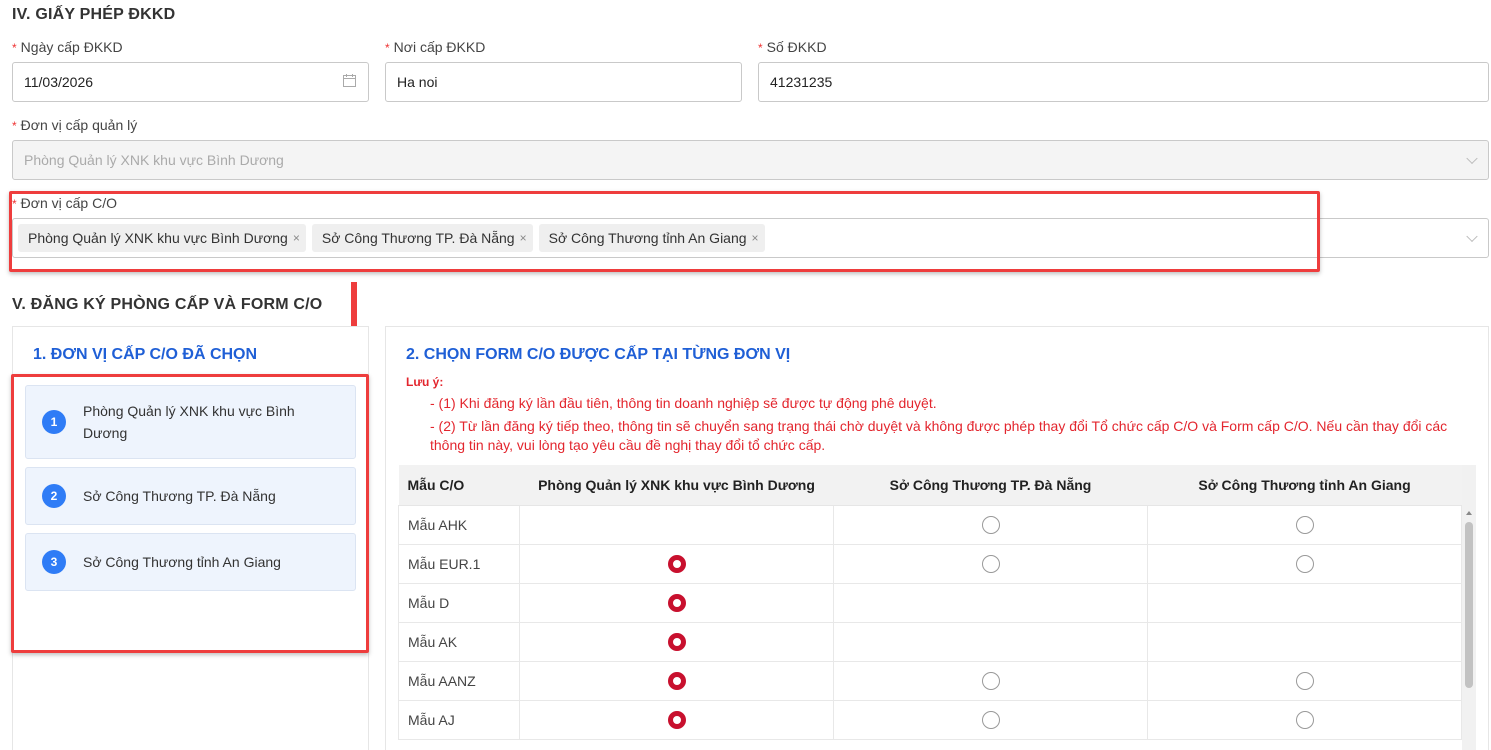 This screenshot has width=1491, height=750. What do you see at coordinates (54, 562) in the screenshot?
I see `number-badge: 3` at bounding box center [54, 562].